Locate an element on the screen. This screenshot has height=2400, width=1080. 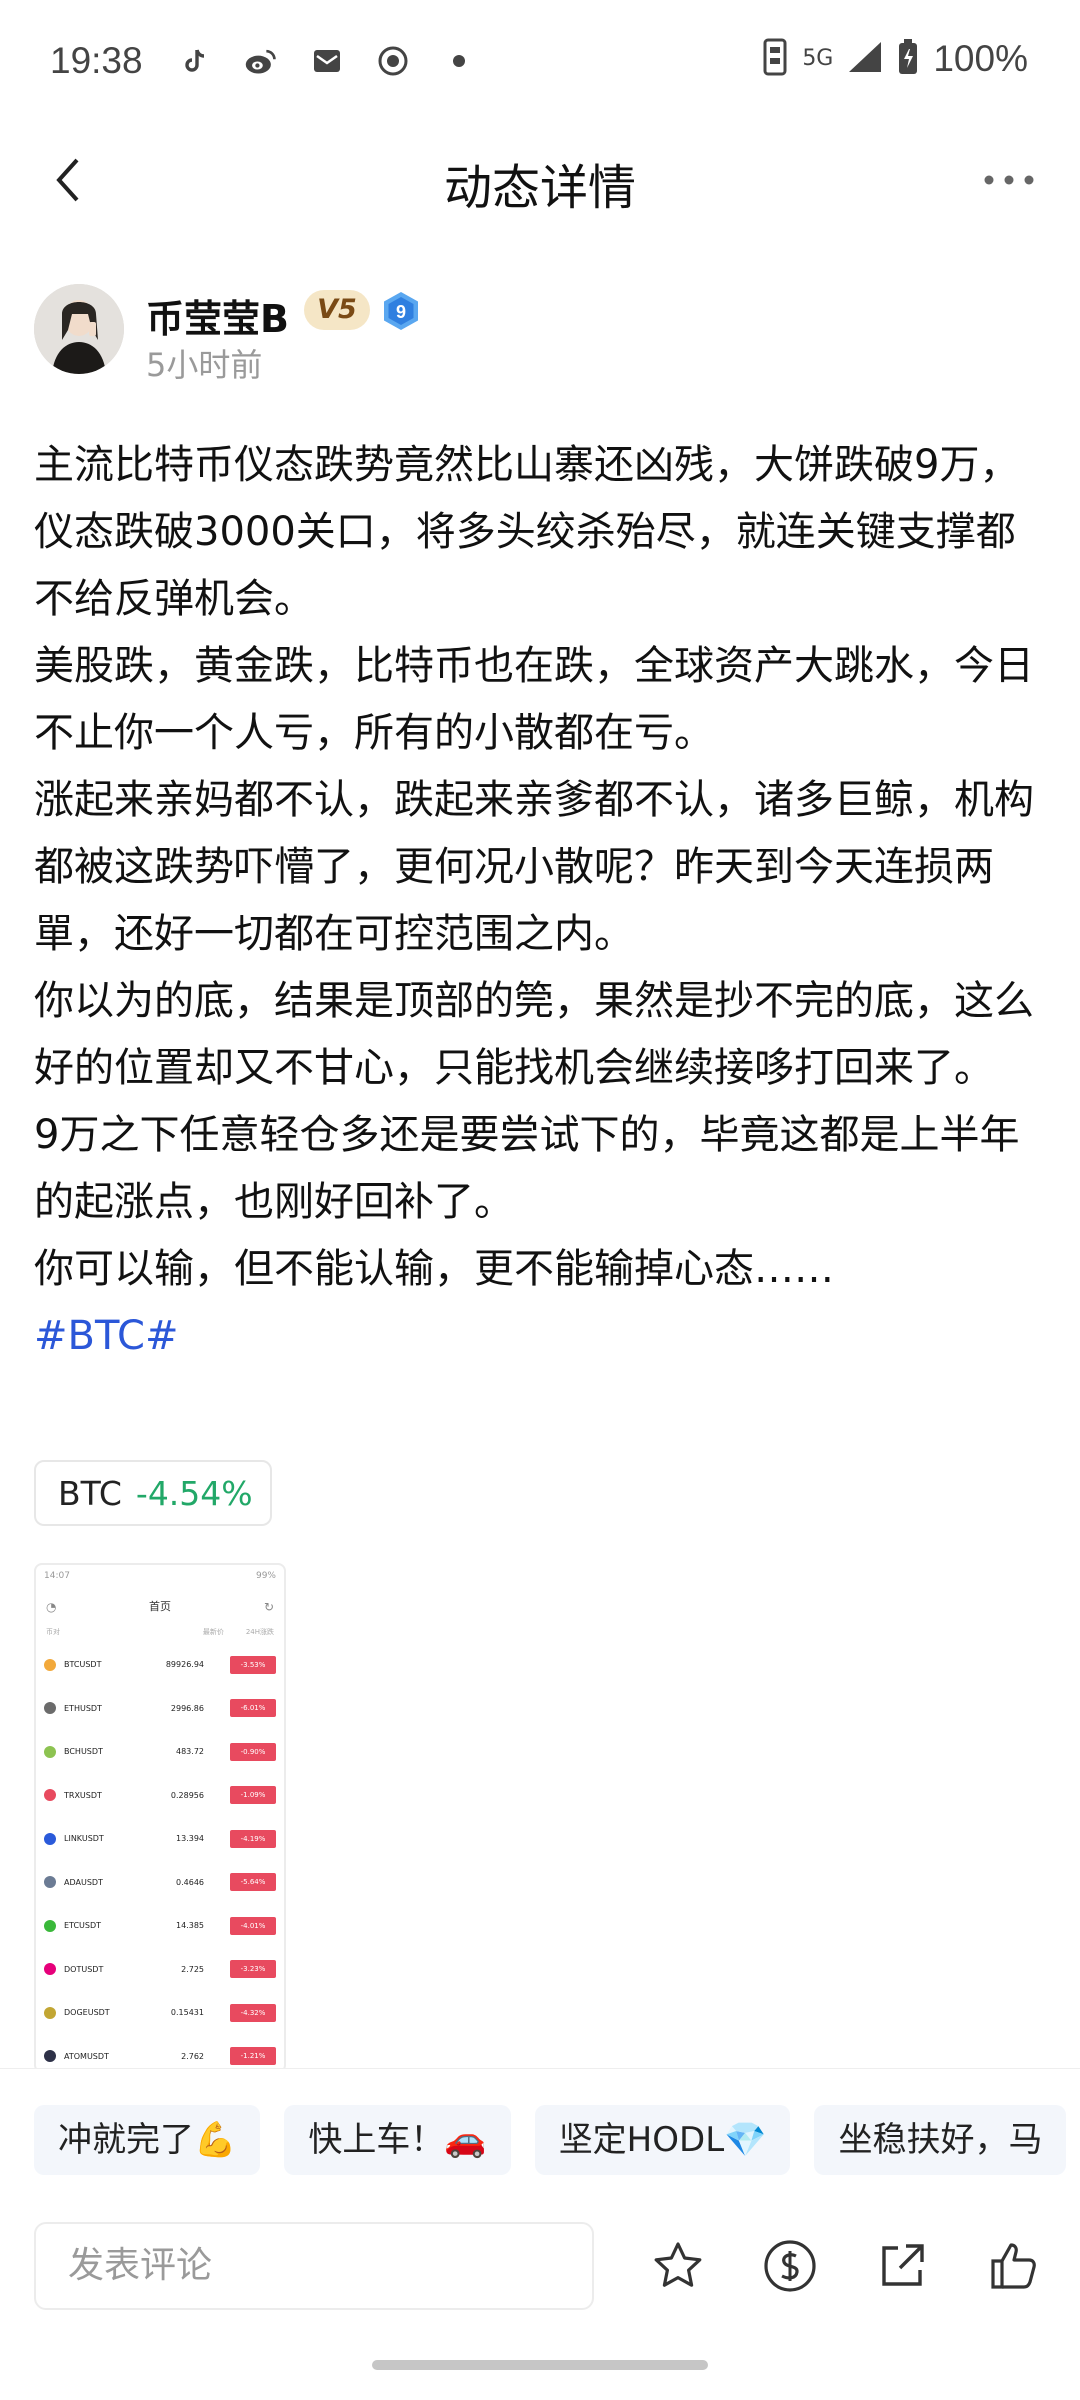
dot-icon is located at coordinates (459, 61).